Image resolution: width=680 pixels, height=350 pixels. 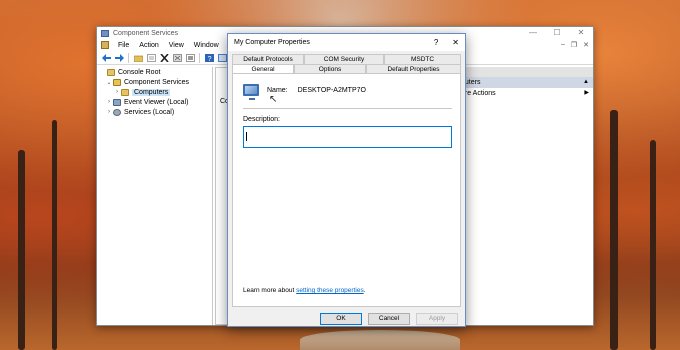 I want to click on mdi-controls: – ❐ ✕, so click(x=575, y=45).